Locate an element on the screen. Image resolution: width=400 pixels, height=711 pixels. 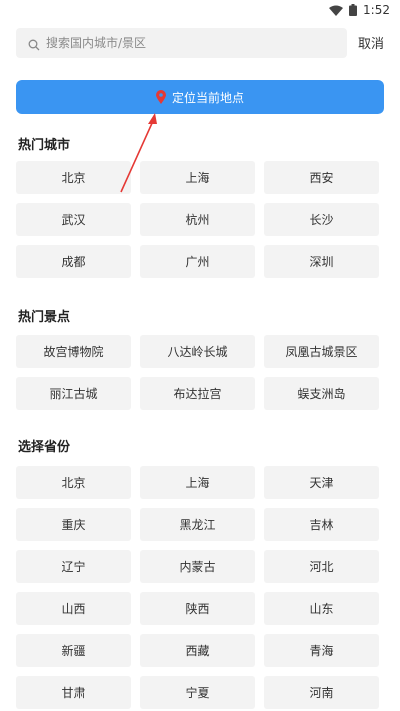
province-item: 内蒙古 is located at coordinates (197, 566).